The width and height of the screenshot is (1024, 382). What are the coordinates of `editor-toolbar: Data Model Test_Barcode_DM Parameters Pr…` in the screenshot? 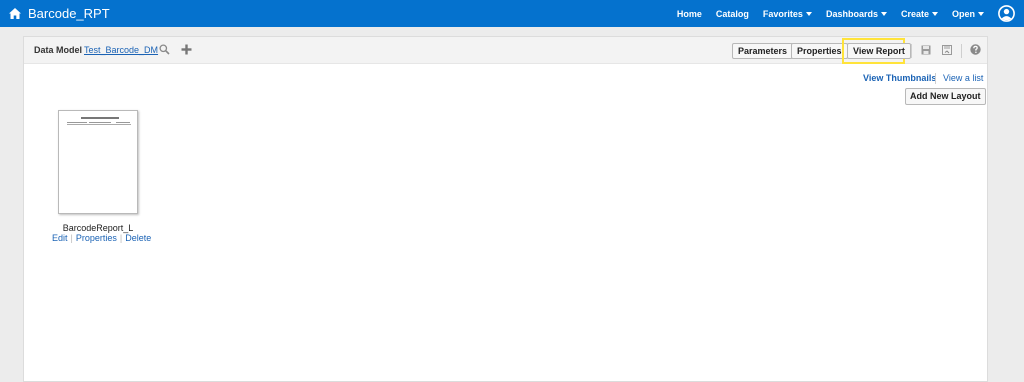 It's located at (505, 50).